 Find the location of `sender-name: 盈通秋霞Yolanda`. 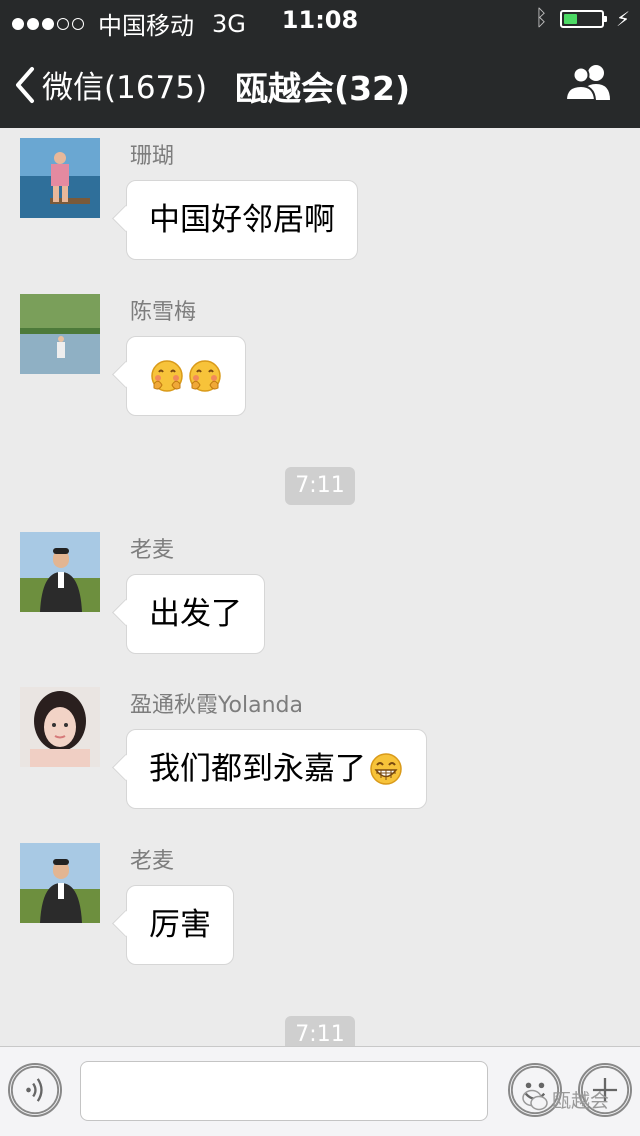

sender-name: 盈通秋霞Yolanda is located at coordinates (216, 705).